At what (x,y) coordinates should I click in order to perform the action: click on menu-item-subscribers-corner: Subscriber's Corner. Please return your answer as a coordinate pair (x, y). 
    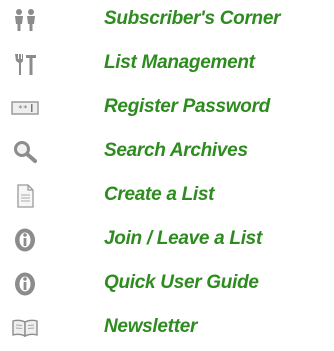
    Looking at the image, I should click on (167, 22).